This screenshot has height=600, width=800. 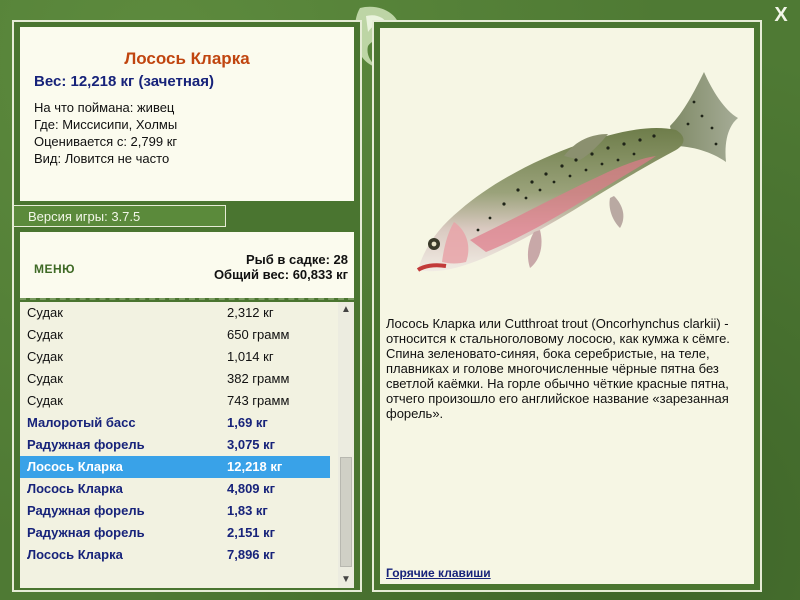 What do you see at coordinates (346, 580) in the screenshot?
I see `chevron-down-icon: ▼` at bounding box center [346, 580].